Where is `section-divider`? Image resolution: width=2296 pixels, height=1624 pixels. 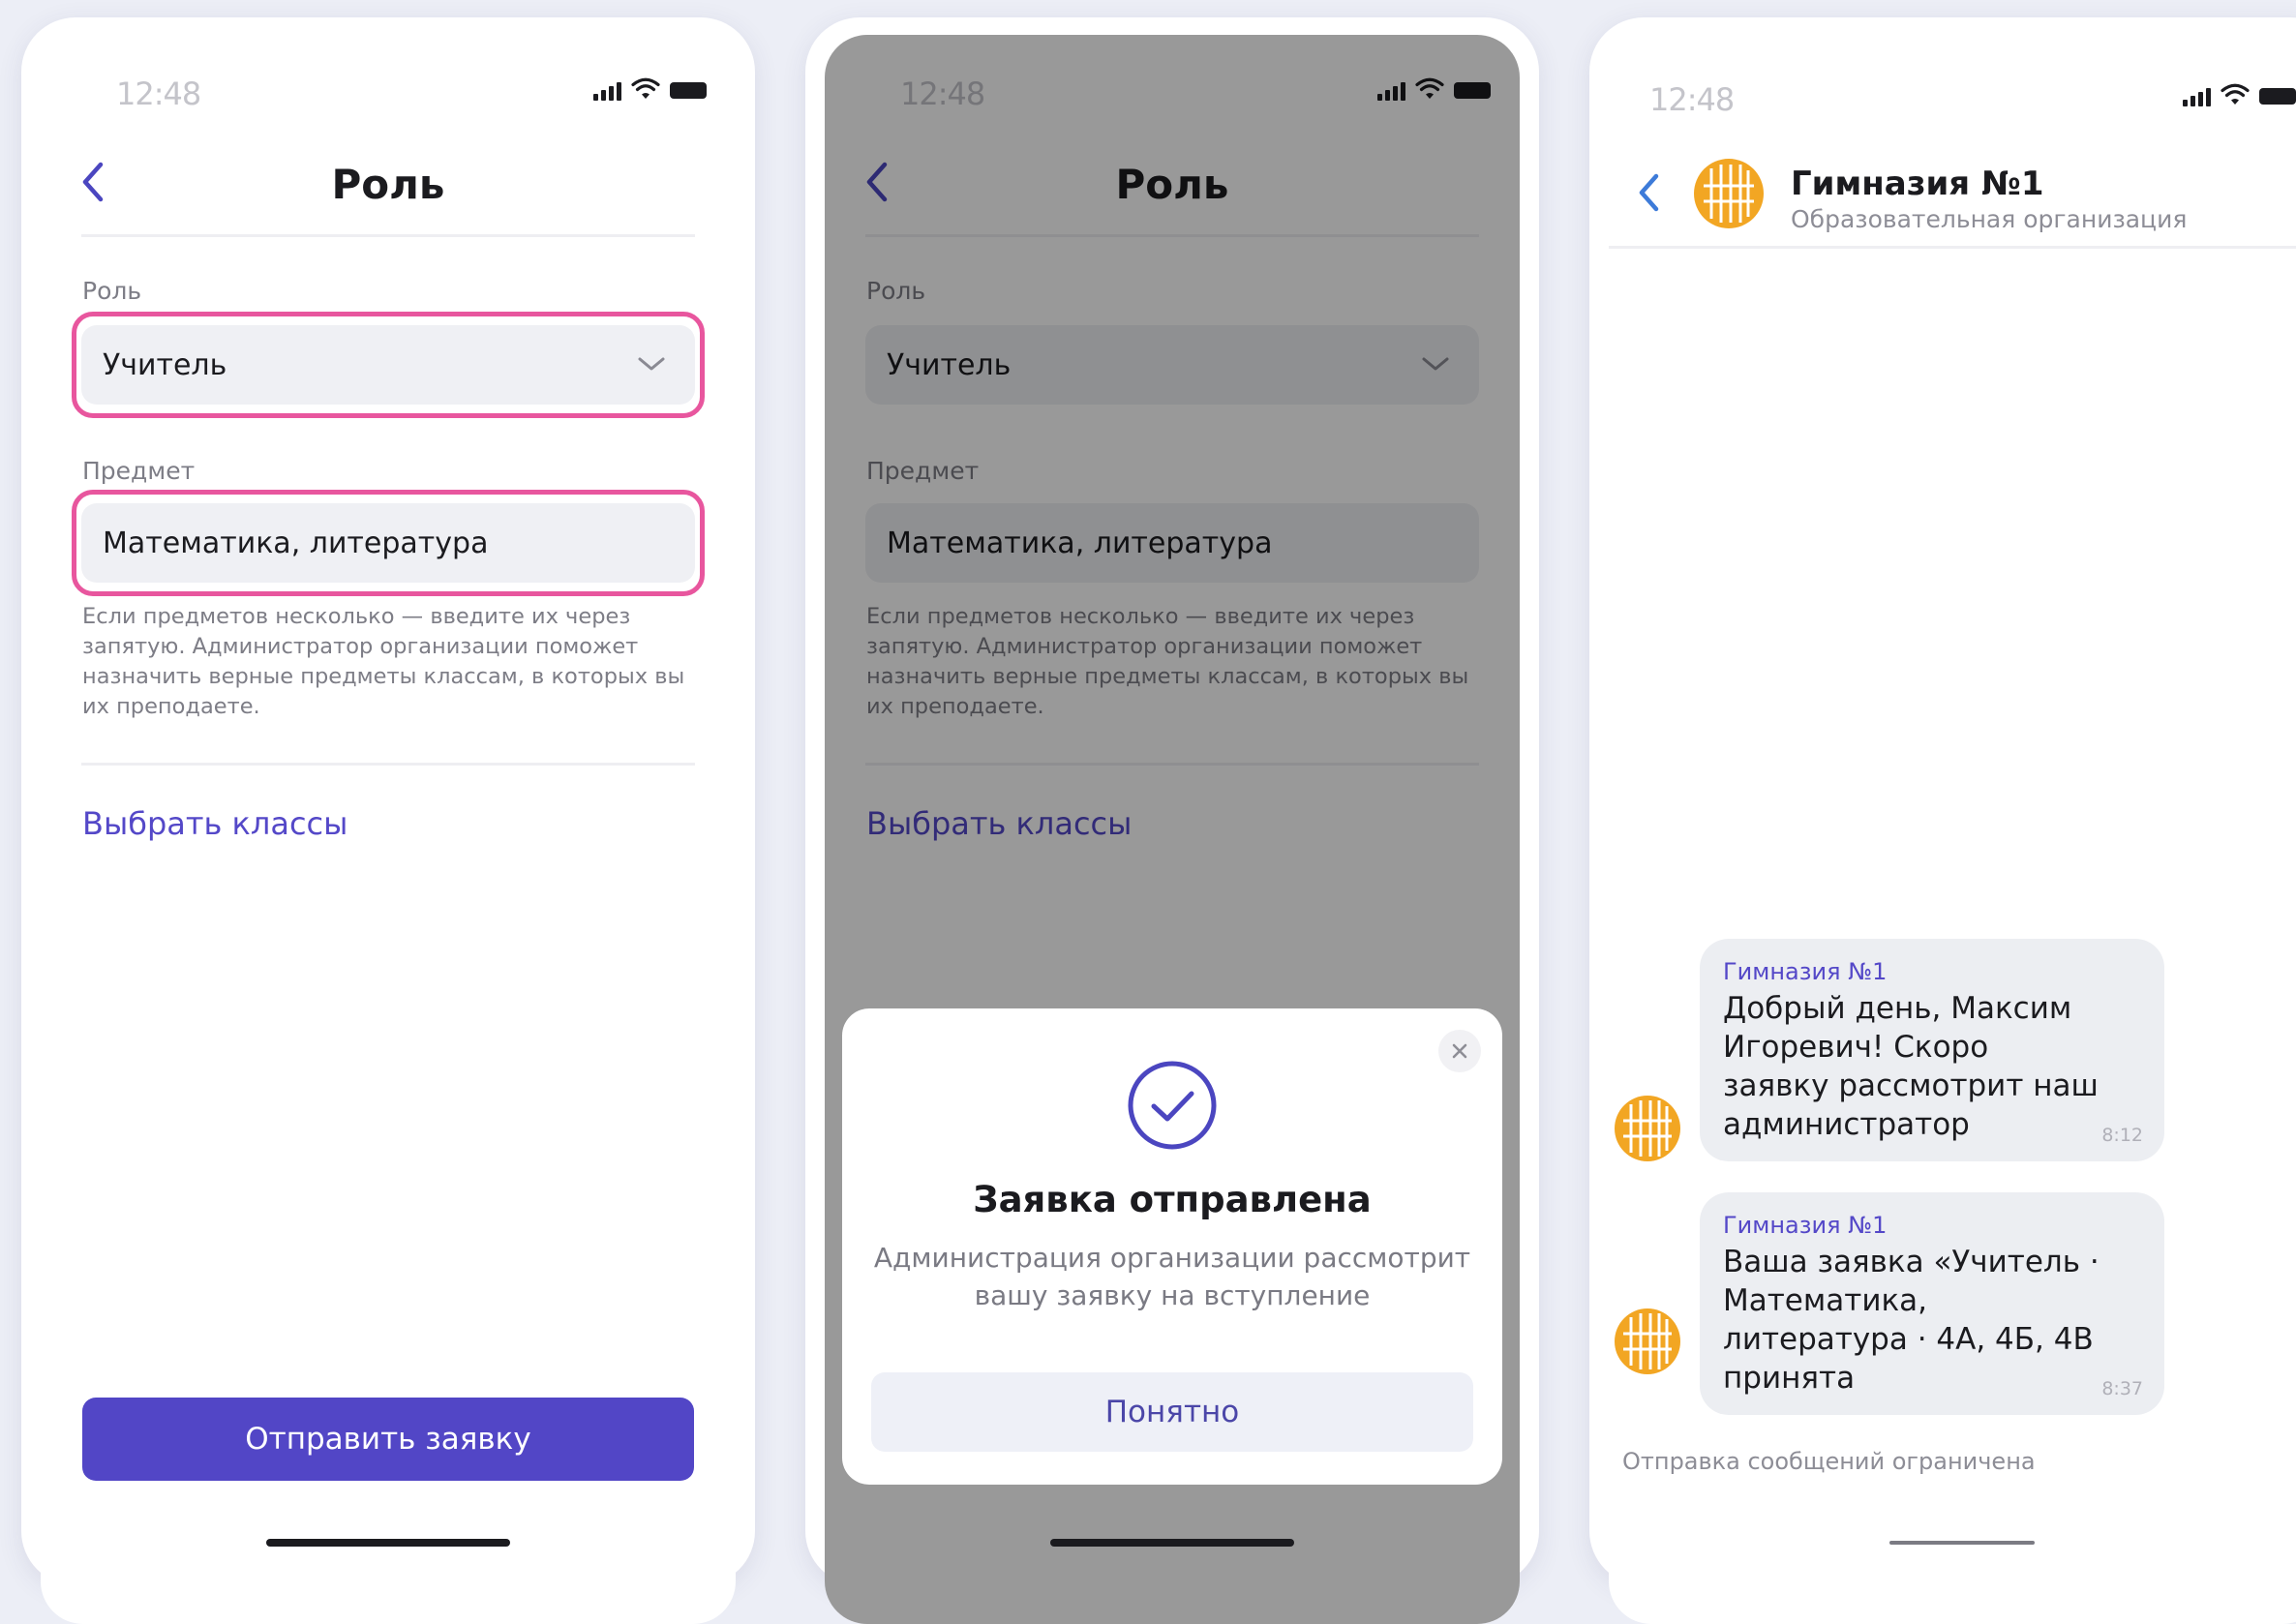 section-divider is located at coordinates (388, 764).